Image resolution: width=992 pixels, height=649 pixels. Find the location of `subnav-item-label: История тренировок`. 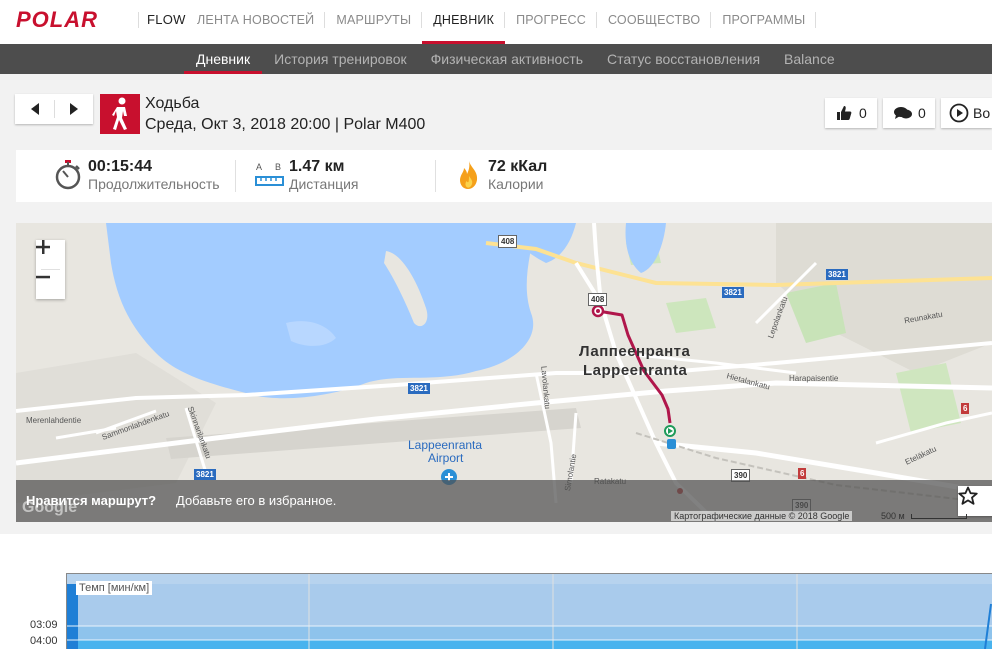

subnav-item-label: История тренировок is located at coordinates (340, 59).